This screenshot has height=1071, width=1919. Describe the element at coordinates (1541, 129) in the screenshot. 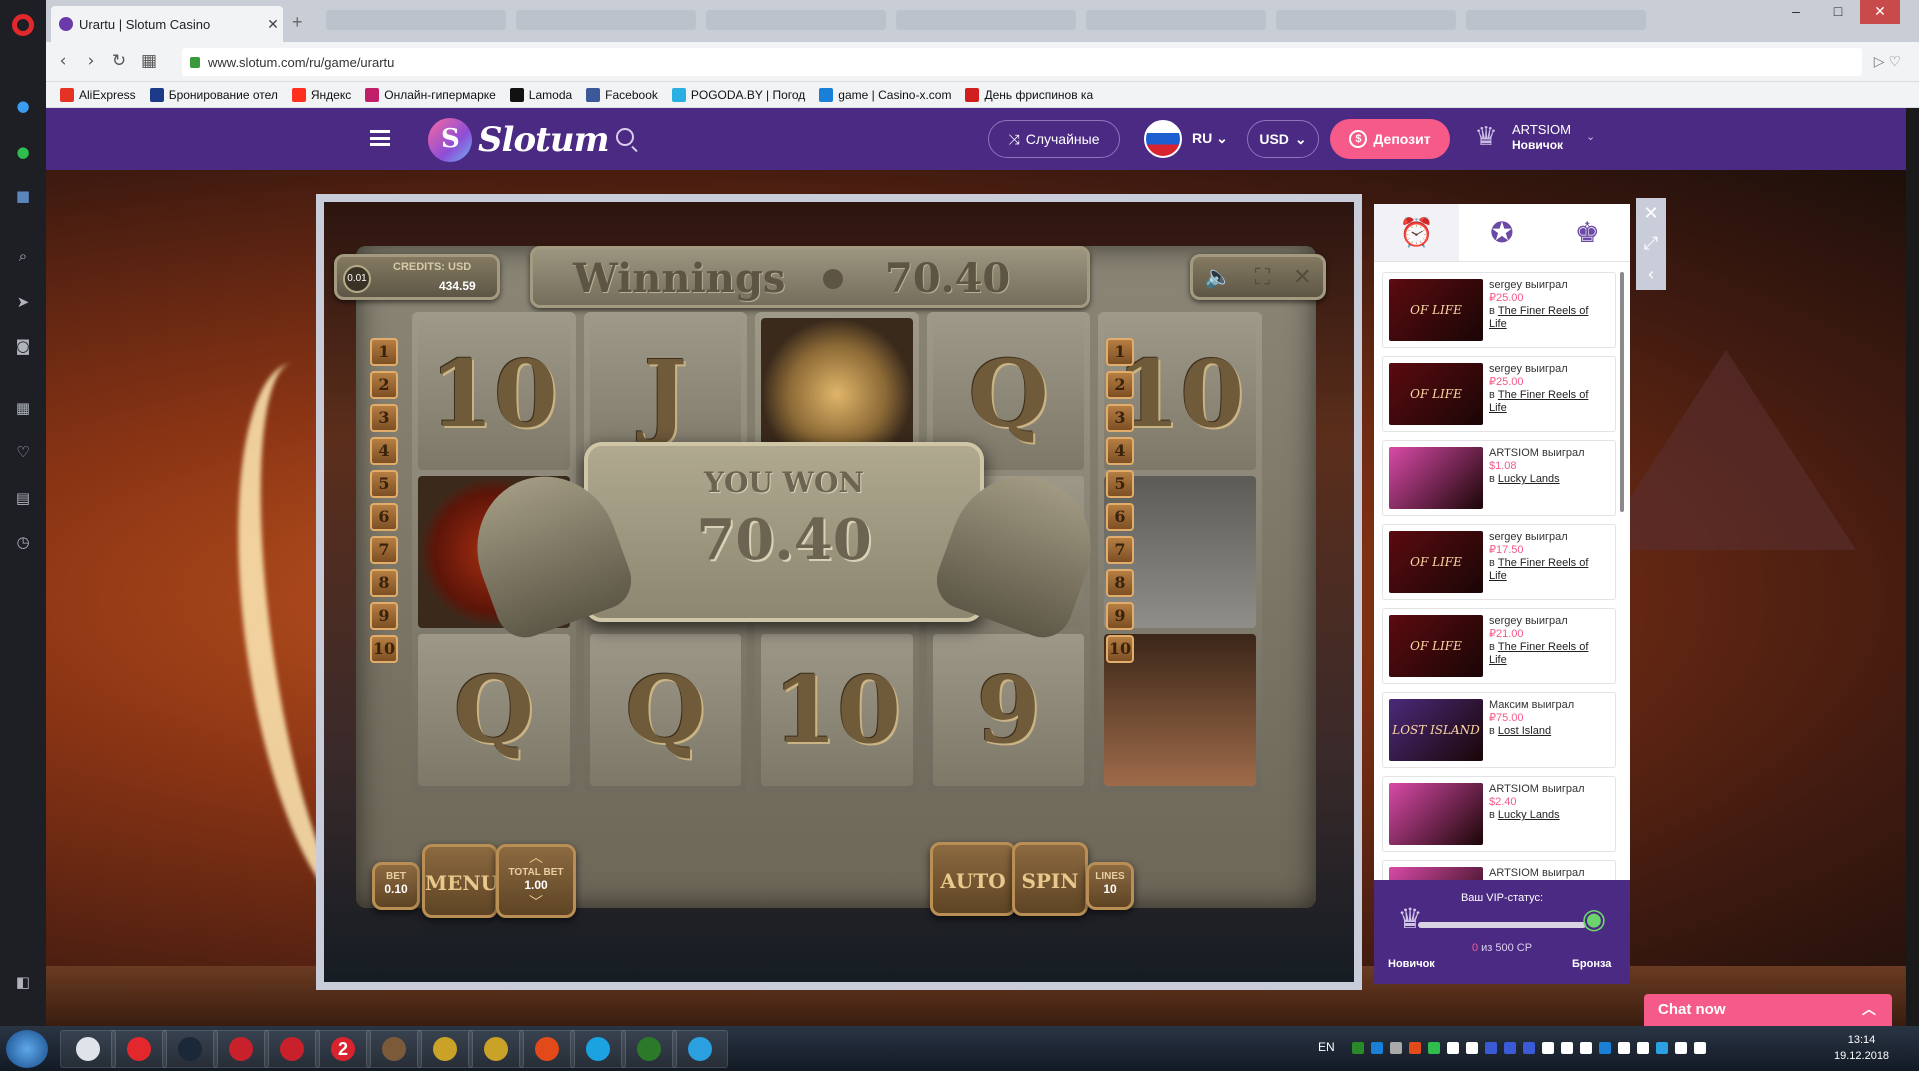

I see `user-name: ARTSIOM` at that location.